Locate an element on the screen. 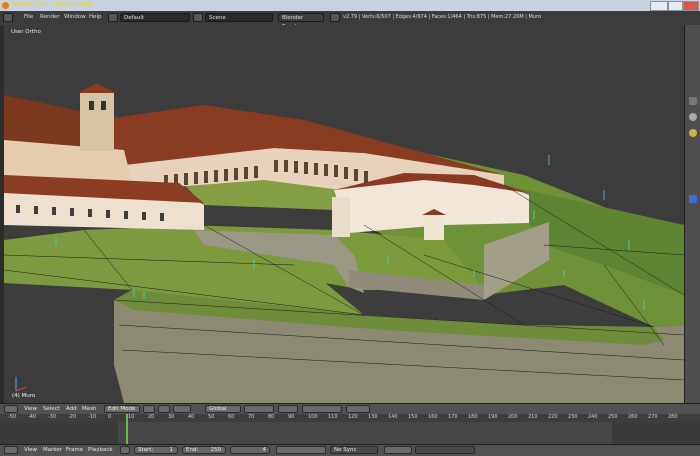 This screenshot has height=456, width=700. tick-label: 200 is located at coordinates (513, 417).